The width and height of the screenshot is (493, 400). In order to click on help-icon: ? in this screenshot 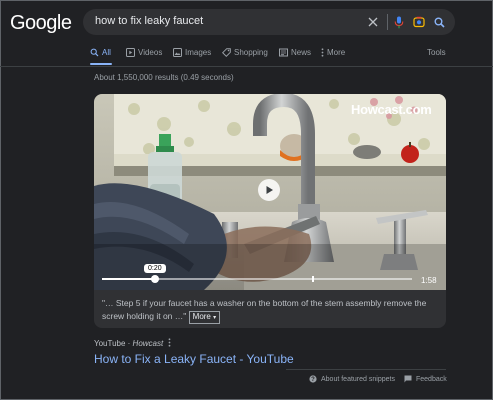, I will do `click(313, 379)`.